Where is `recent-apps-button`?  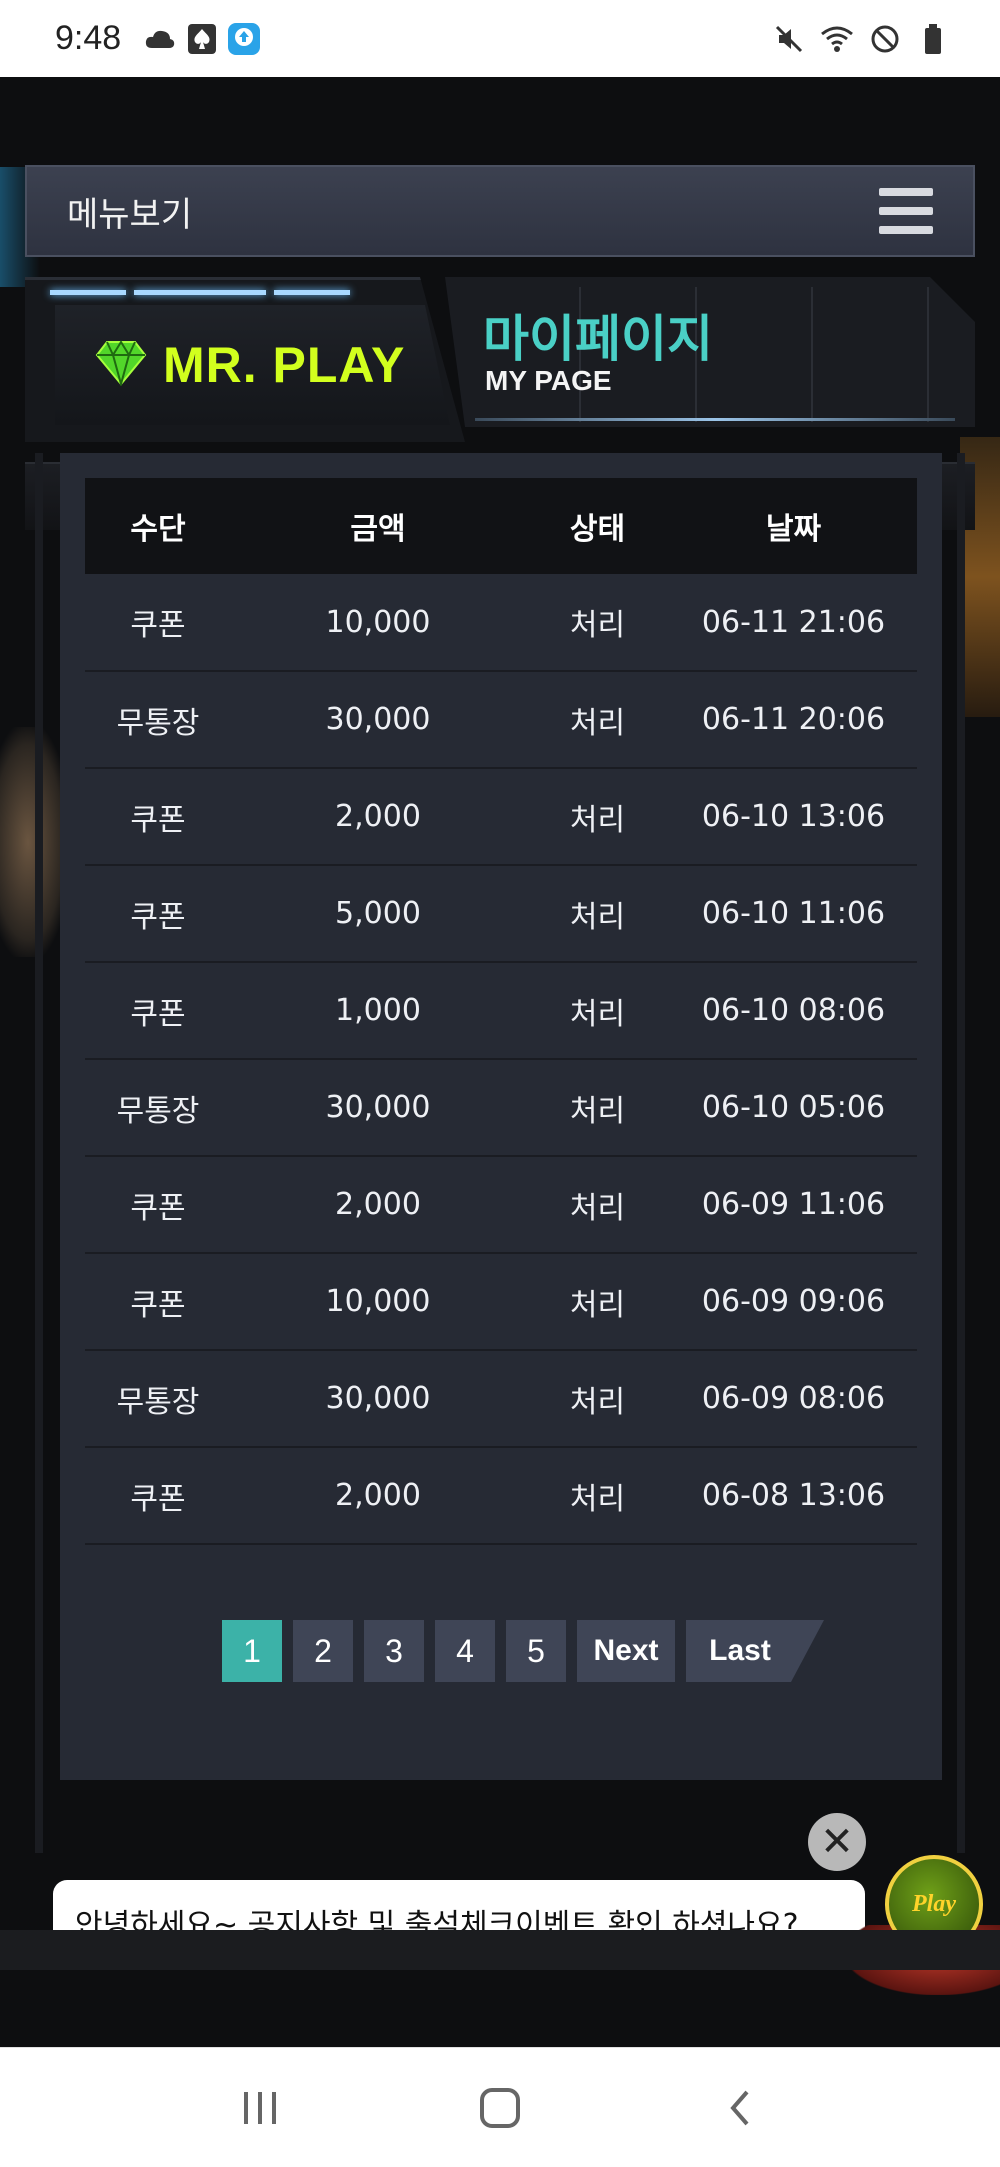
recent-apps-button is located at coordinates (260, 2108).